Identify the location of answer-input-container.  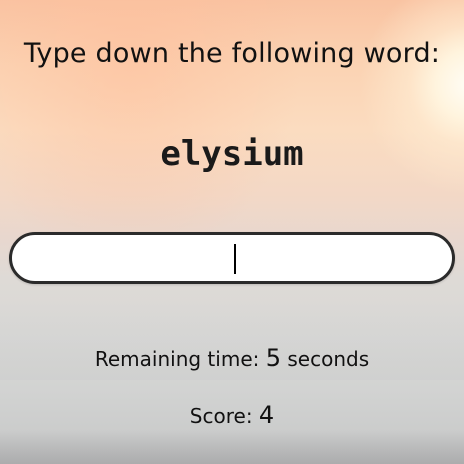
(232, 258).